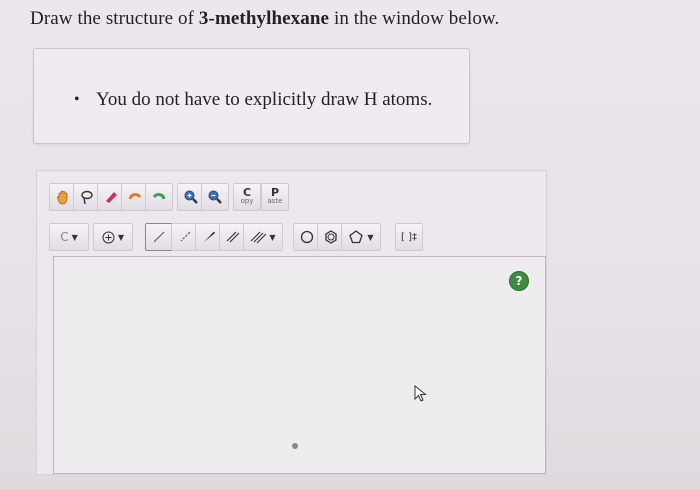  What do you see at coordinates (247, 192) in the screenshot?
I see `copy-label: C` at bounding box center [247, 192].